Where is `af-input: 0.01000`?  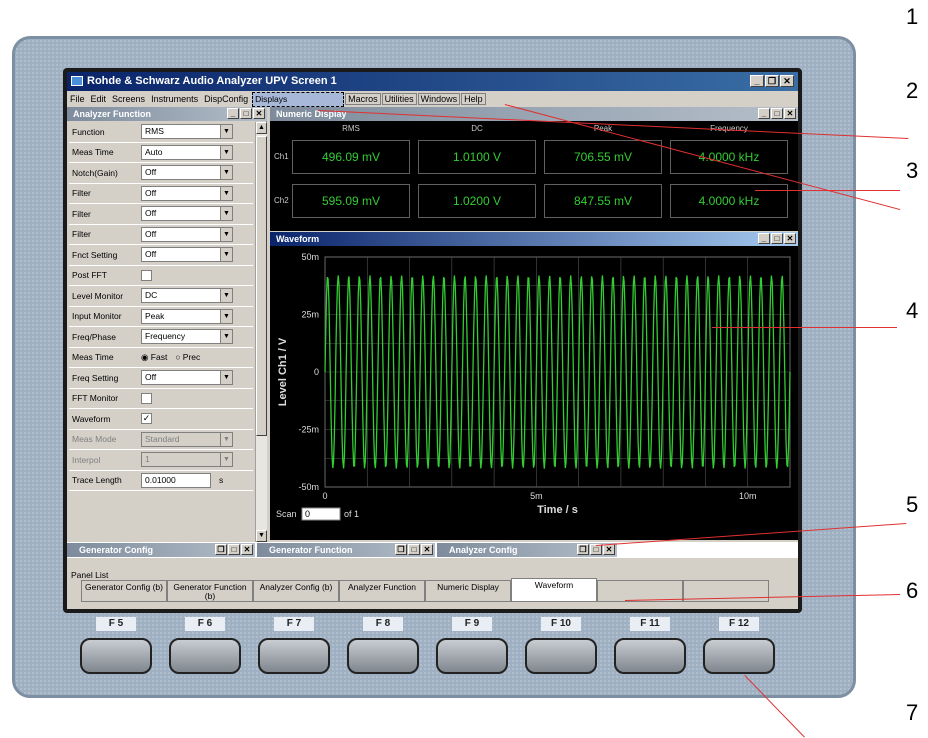 af-input: 0.01000 is located at coordinates (176, 480).